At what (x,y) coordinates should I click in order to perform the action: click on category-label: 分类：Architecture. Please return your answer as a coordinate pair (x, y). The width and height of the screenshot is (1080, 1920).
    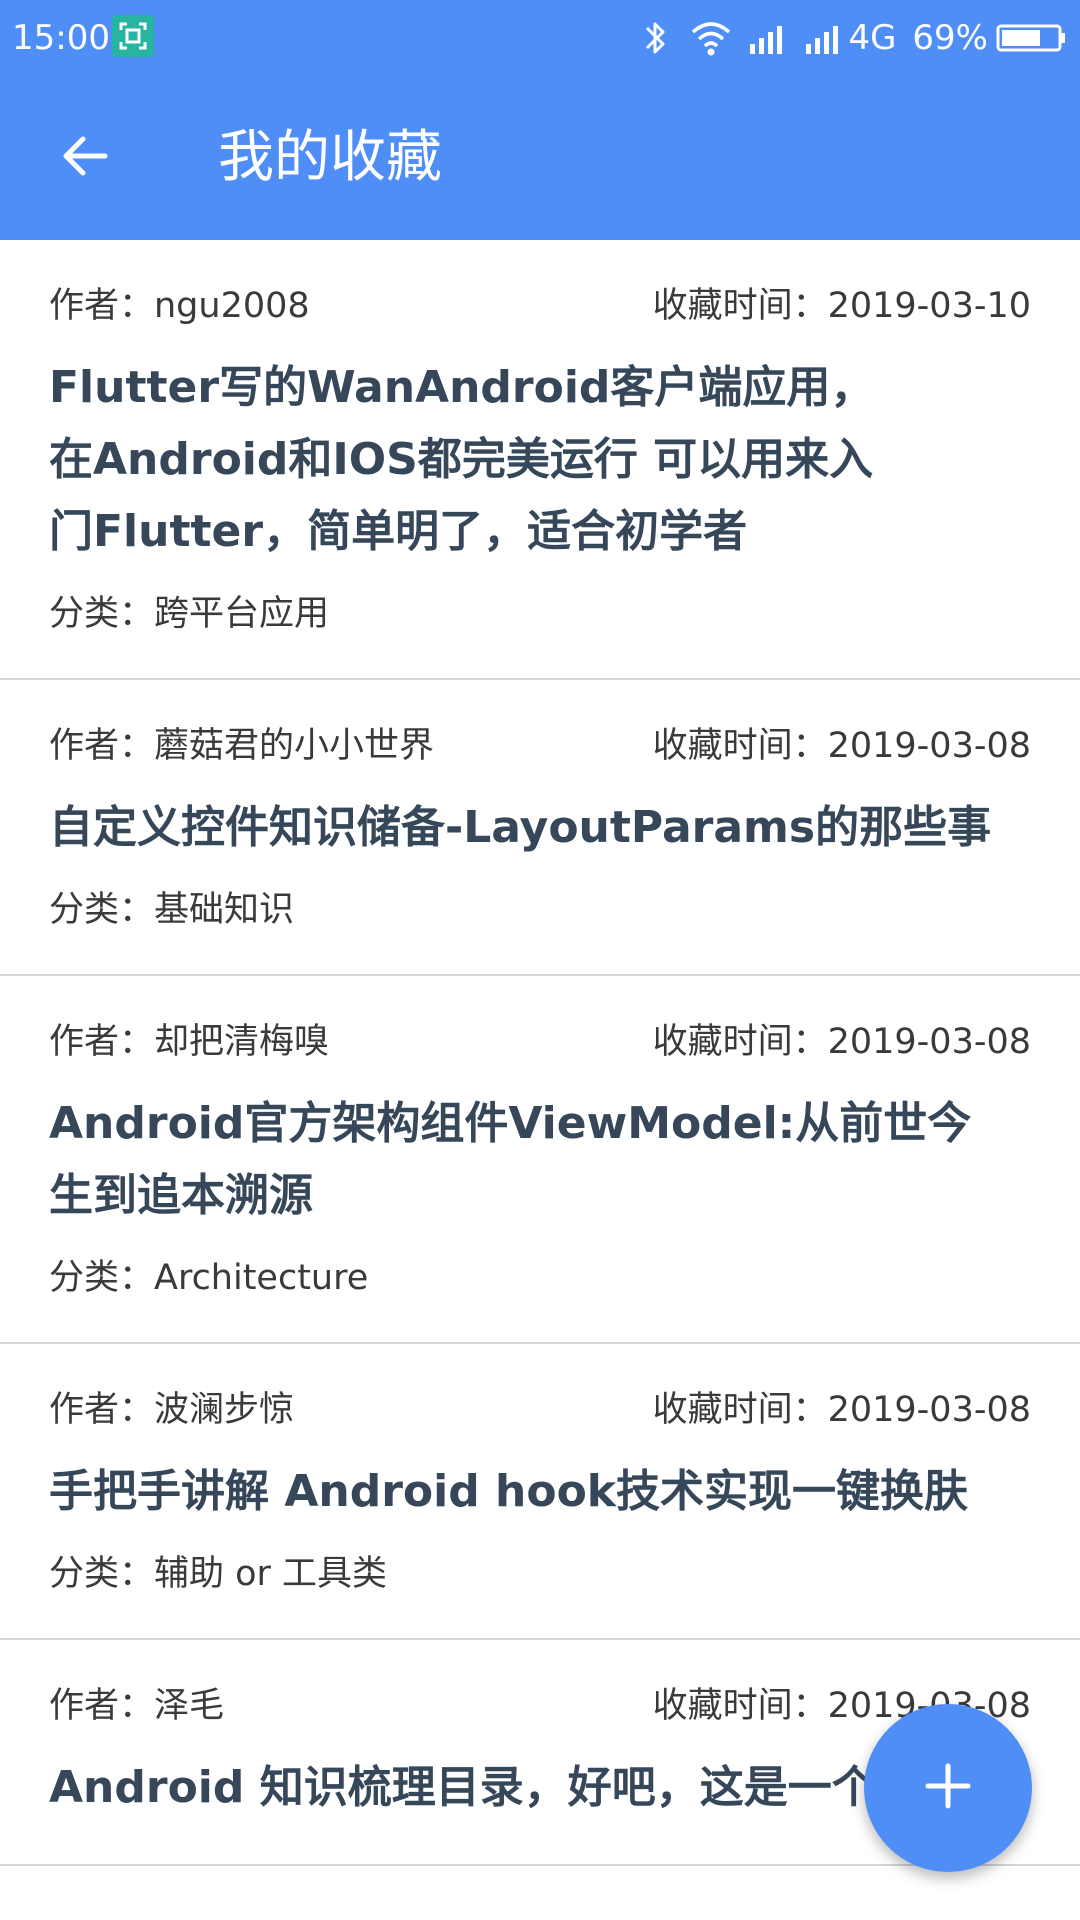
    Looking at the image, I should click on (209, 1278).